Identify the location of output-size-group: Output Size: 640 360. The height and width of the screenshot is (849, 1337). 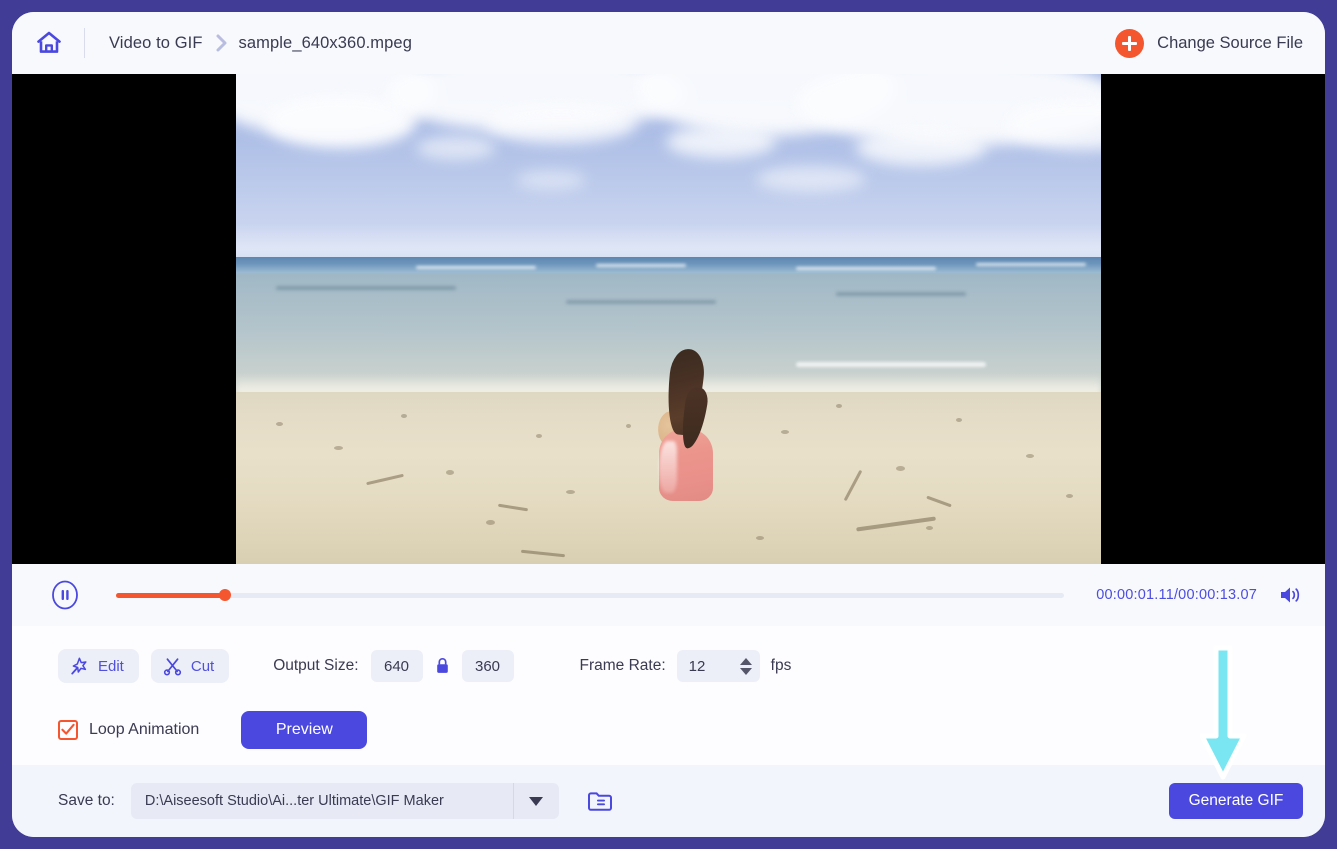
(393, 666).